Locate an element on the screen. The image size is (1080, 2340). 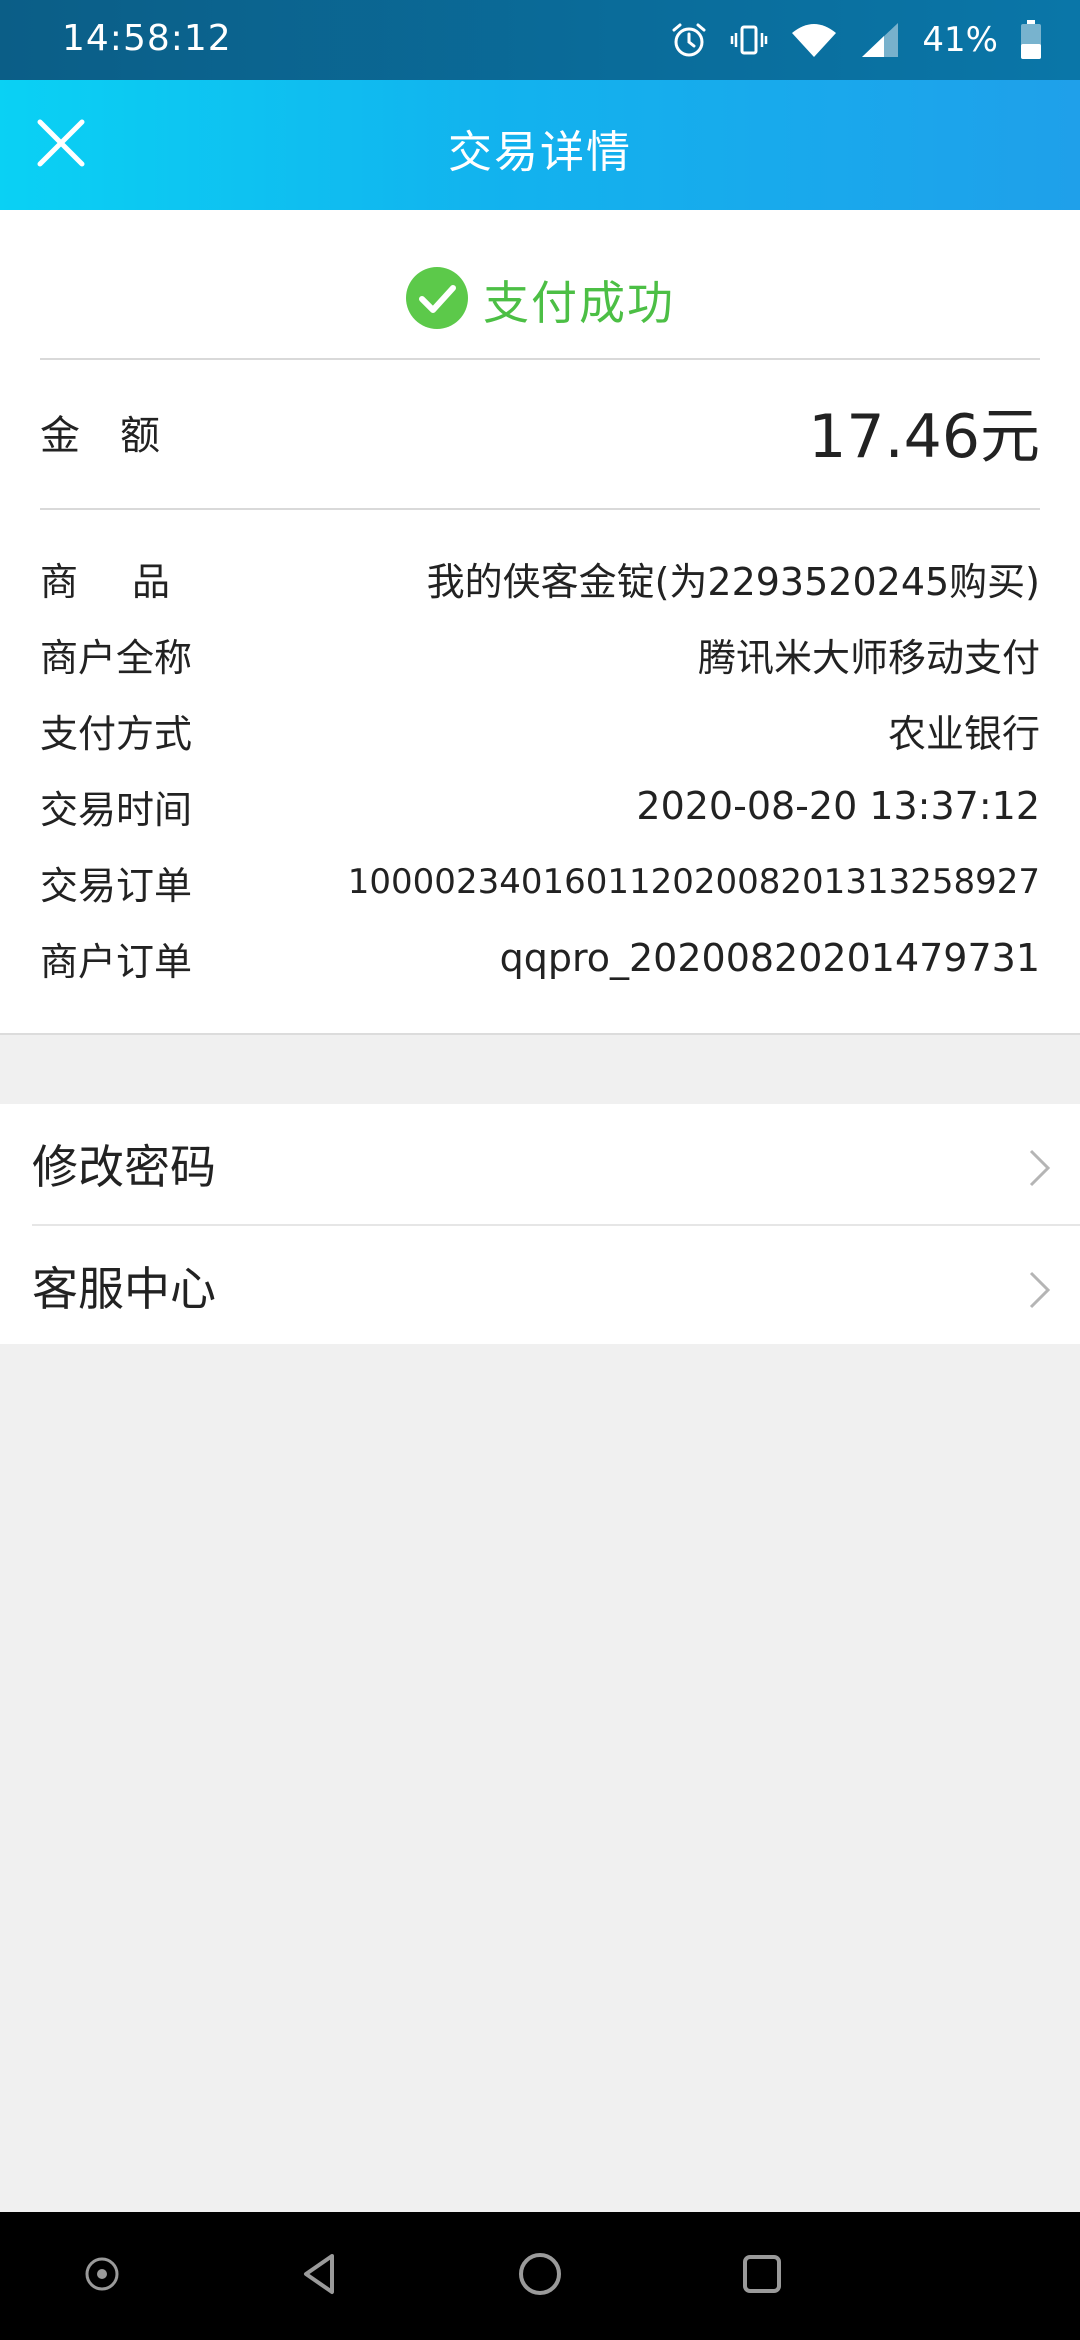
detail-label: 交易订单 is located at coordinates (116, 885).